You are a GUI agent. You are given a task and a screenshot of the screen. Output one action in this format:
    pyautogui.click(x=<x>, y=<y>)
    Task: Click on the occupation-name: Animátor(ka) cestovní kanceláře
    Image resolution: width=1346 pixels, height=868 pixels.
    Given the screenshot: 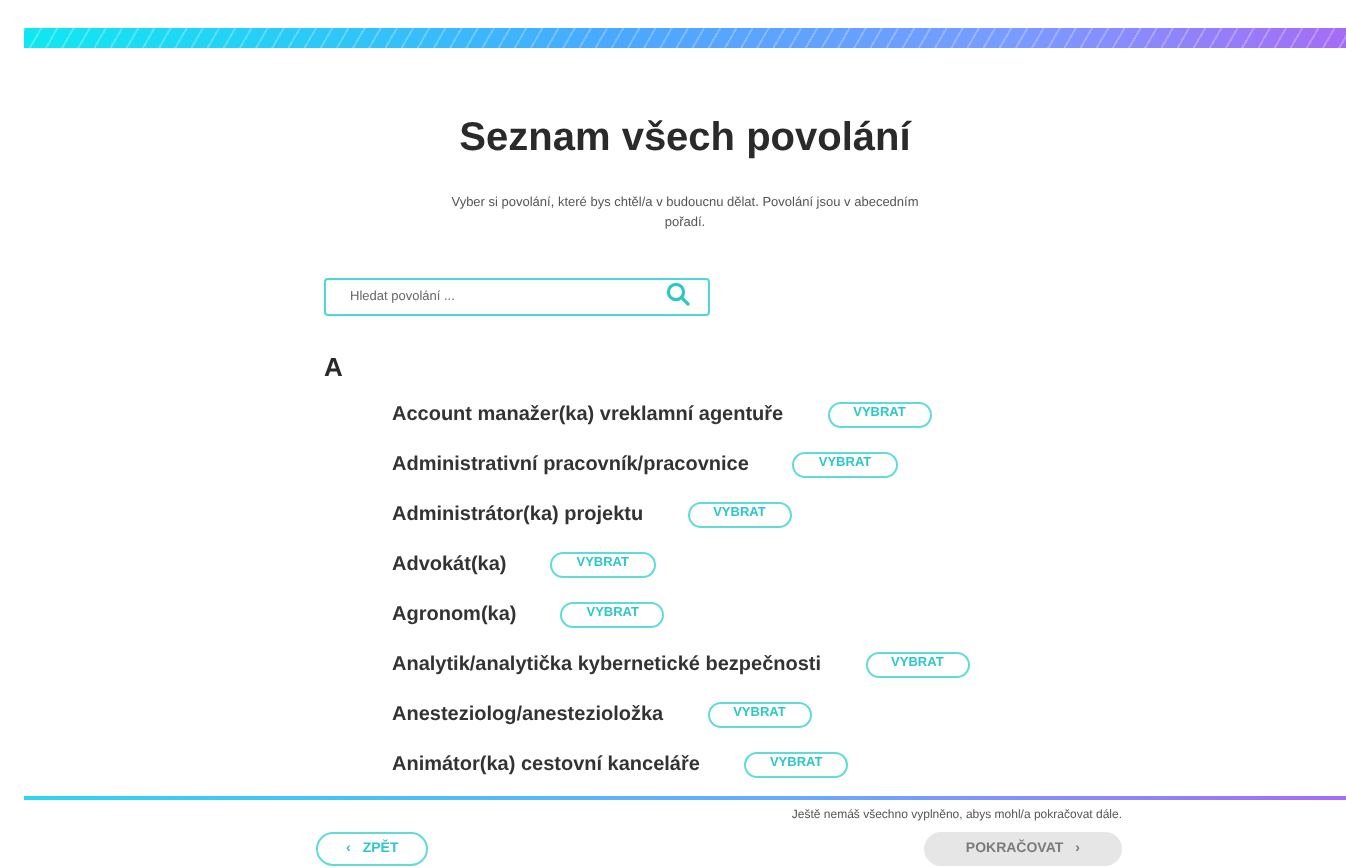 What is the action you would take?
    pyautogui.click(x=546, y=765)
    